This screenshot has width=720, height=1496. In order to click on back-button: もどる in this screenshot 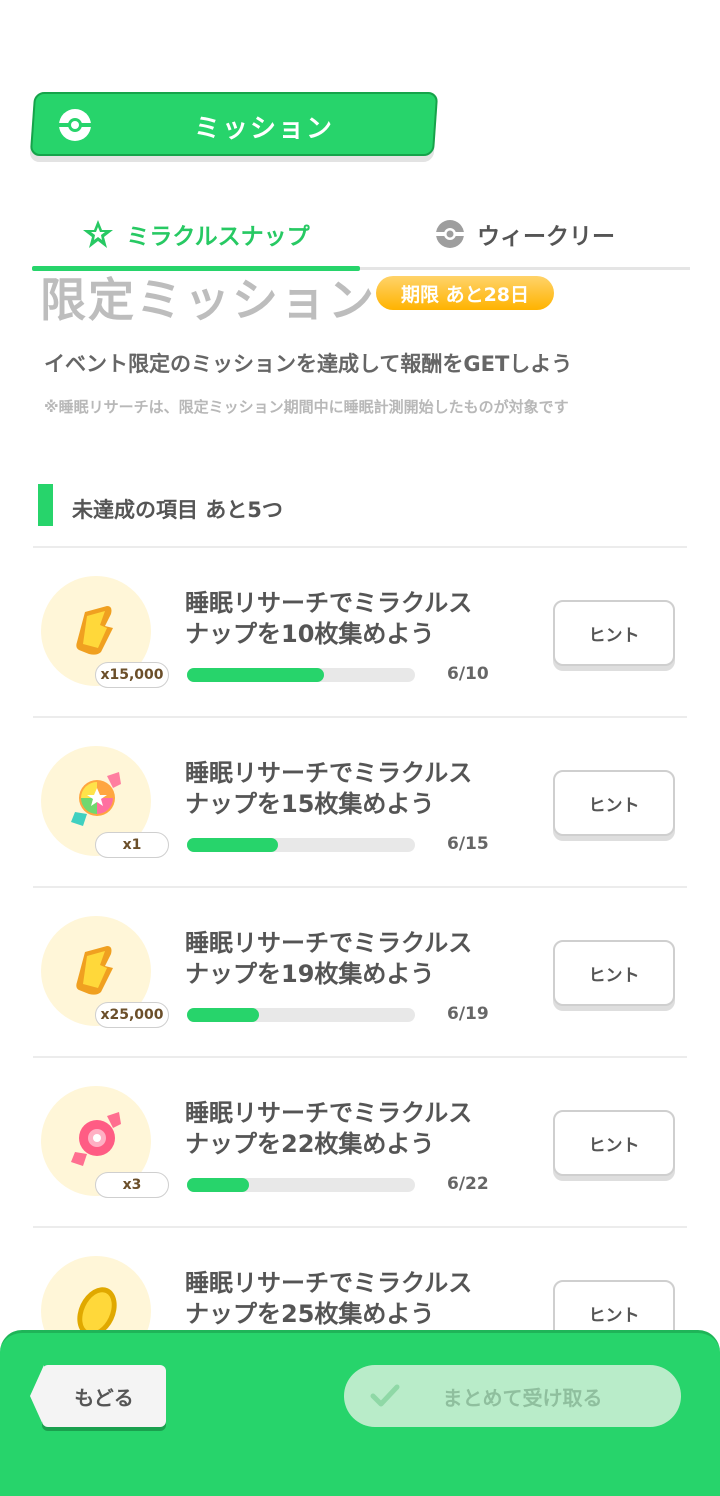, I will do `click(104, 1396)`.